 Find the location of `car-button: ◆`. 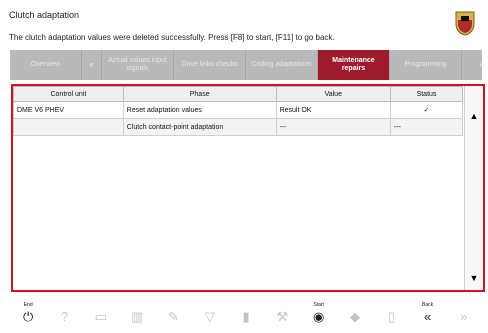

car-button: ◆ is located at coordinates (355, 313).